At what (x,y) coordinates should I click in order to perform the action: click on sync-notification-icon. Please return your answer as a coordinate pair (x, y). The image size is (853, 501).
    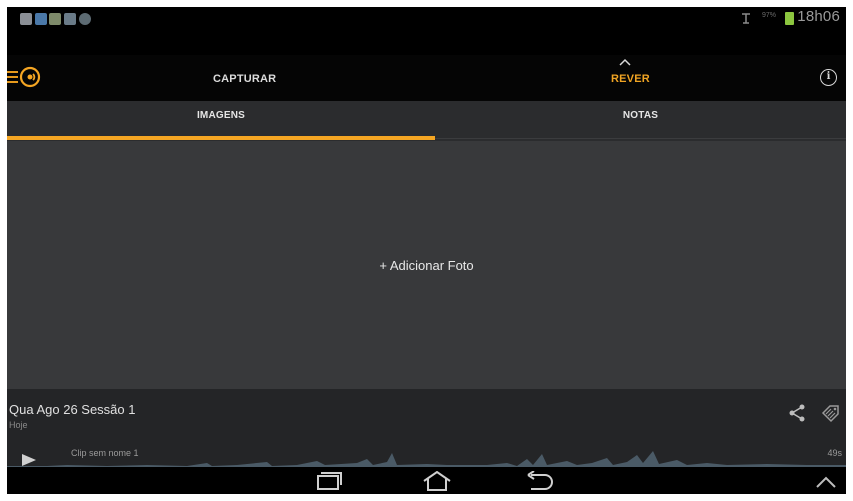
    Looking at the image, I should click on (85, 19).